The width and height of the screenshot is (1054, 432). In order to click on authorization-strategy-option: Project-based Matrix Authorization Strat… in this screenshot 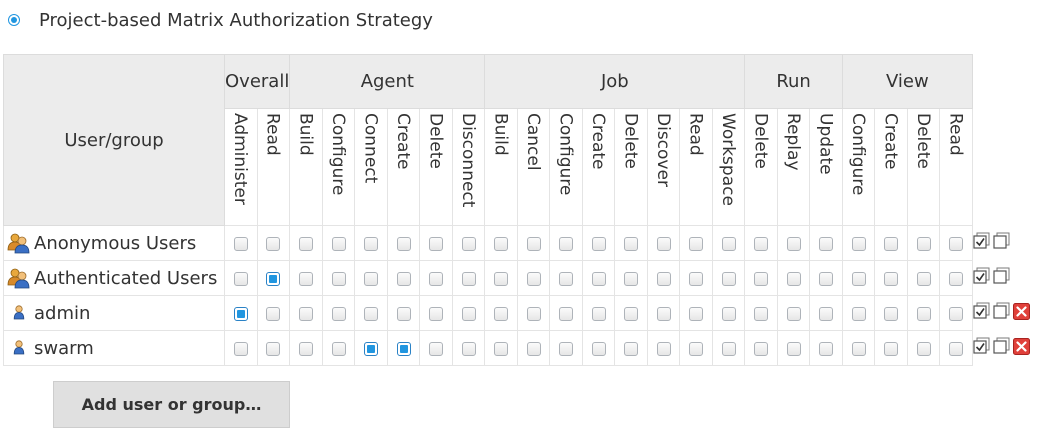, I will do `click(220, 20)`.